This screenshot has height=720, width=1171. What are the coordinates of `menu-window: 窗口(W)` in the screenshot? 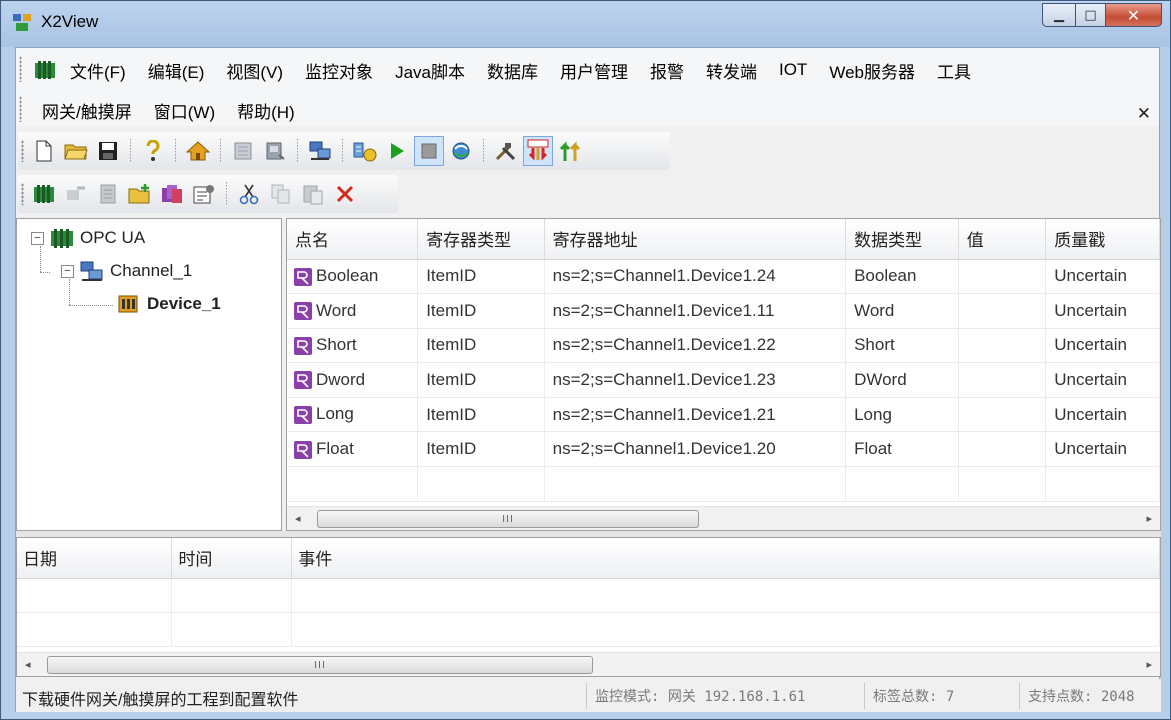 It's located at (184, 110).